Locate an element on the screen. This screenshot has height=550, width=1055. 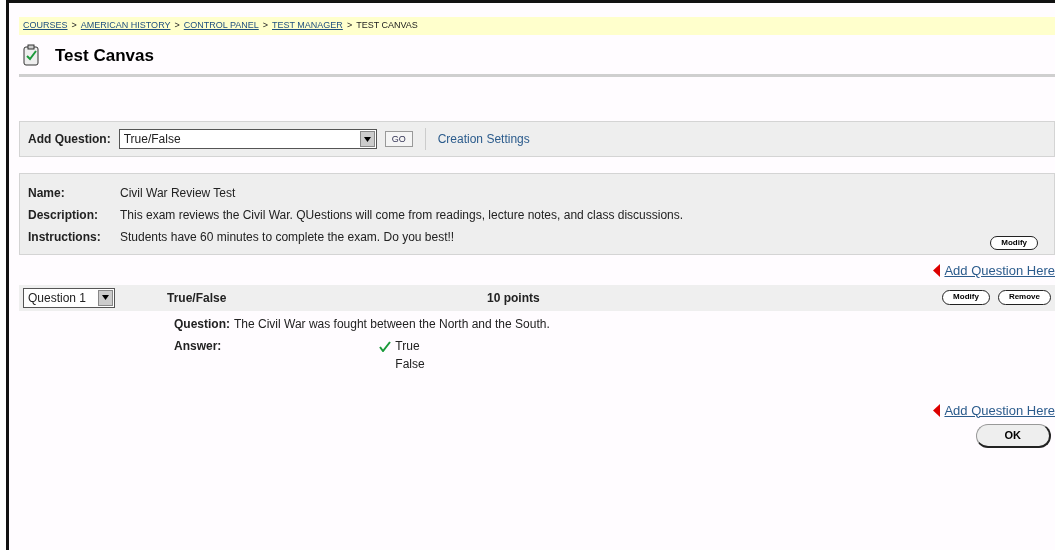
remove-button: Remove is located at coordinates (1024, 297).